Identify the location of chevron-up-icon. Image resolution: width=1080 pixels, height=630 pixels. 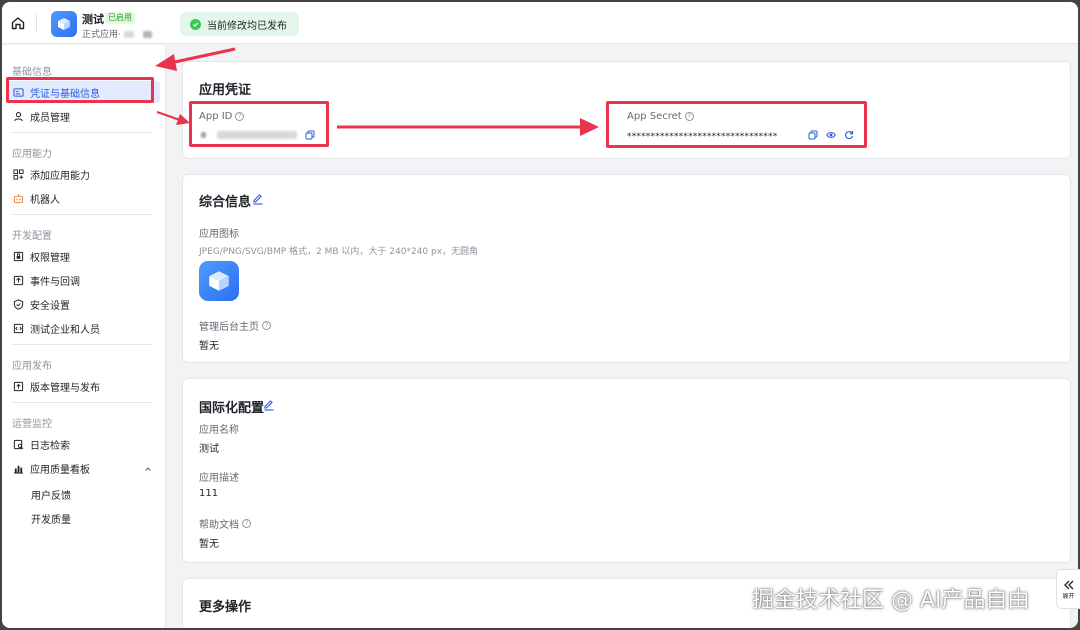
(148, 469).